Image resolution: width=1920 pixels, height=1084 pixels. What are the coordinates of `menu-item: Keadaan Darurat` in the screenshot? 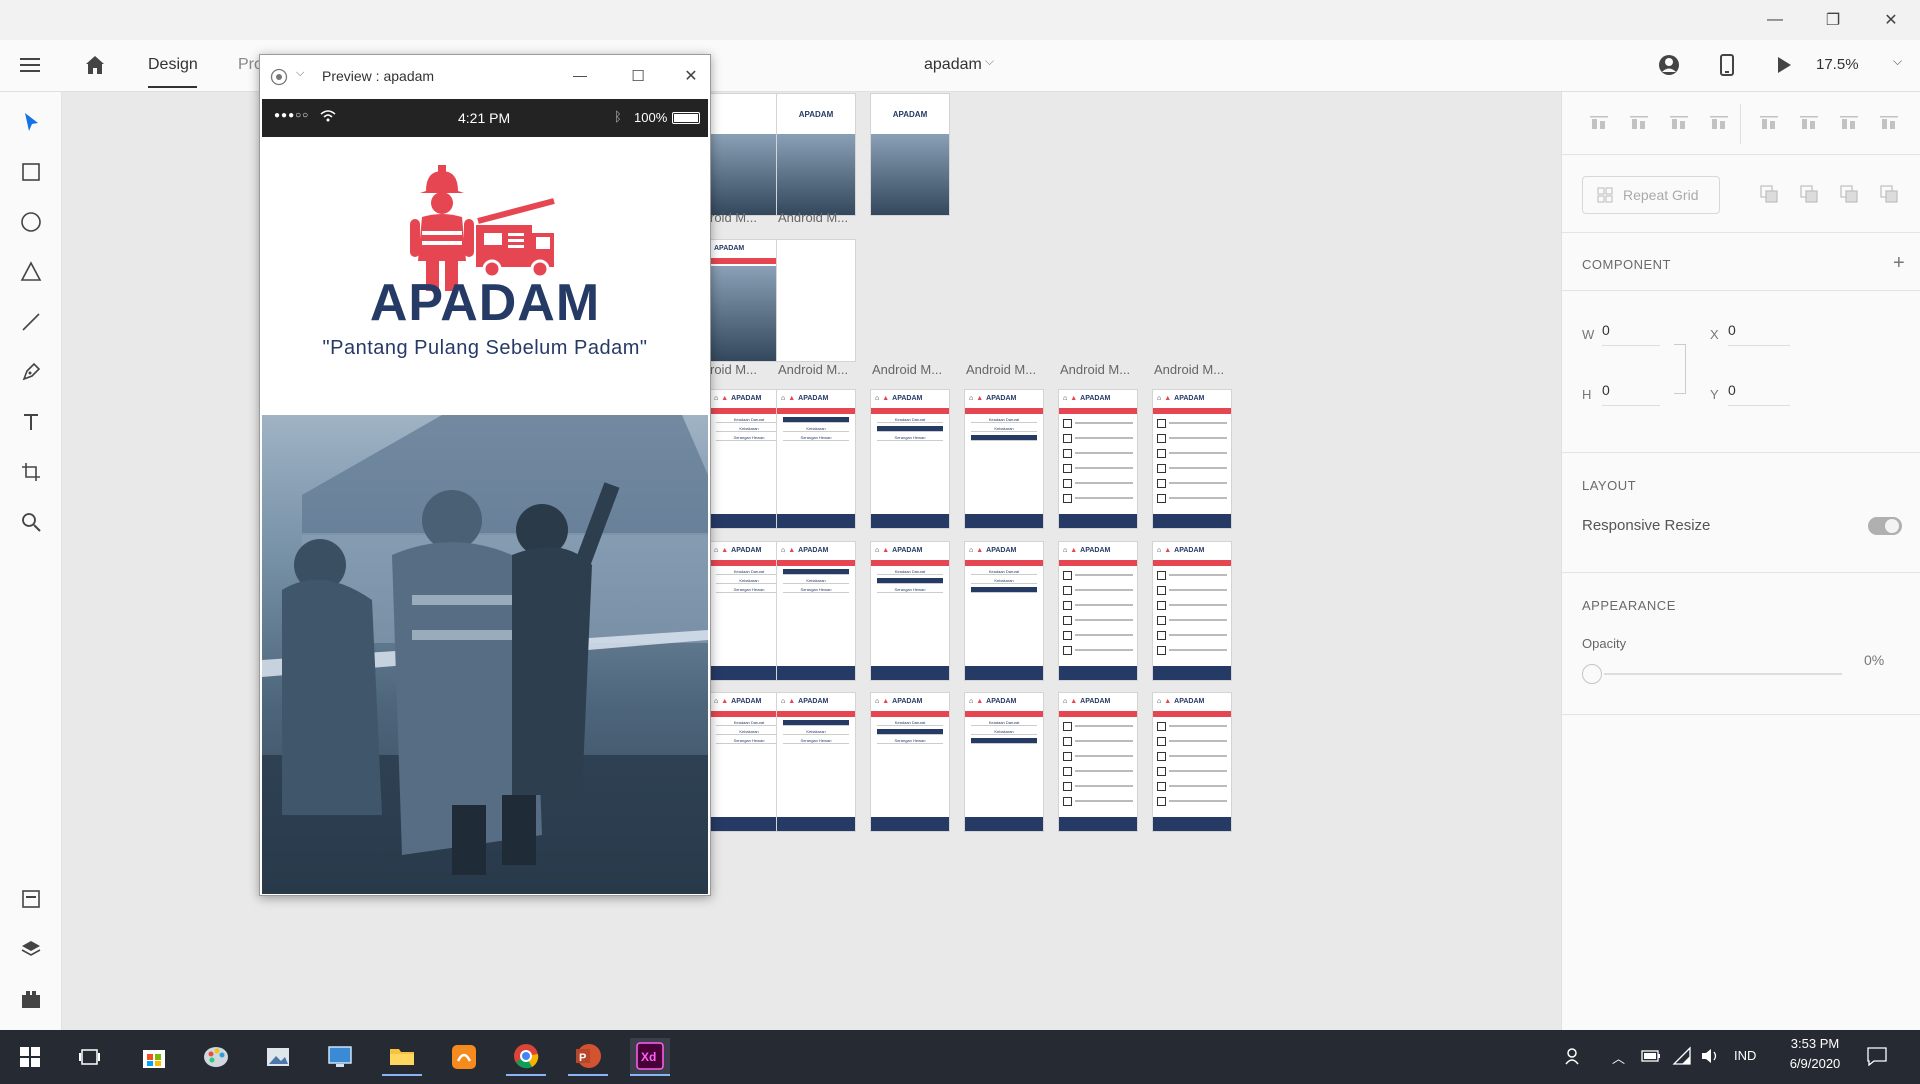 It's located at (1004, 420).